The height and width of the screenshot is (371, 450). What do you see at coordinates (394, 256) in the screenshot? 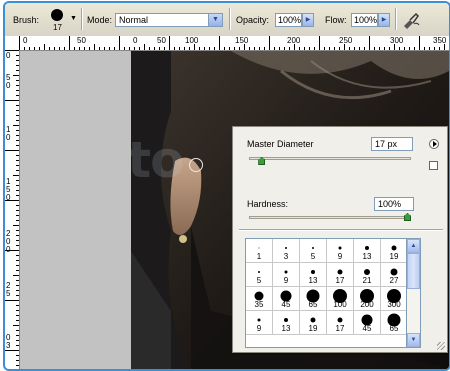
I see `brush-preset-size-label: 19` at bounding box center [394, 256].